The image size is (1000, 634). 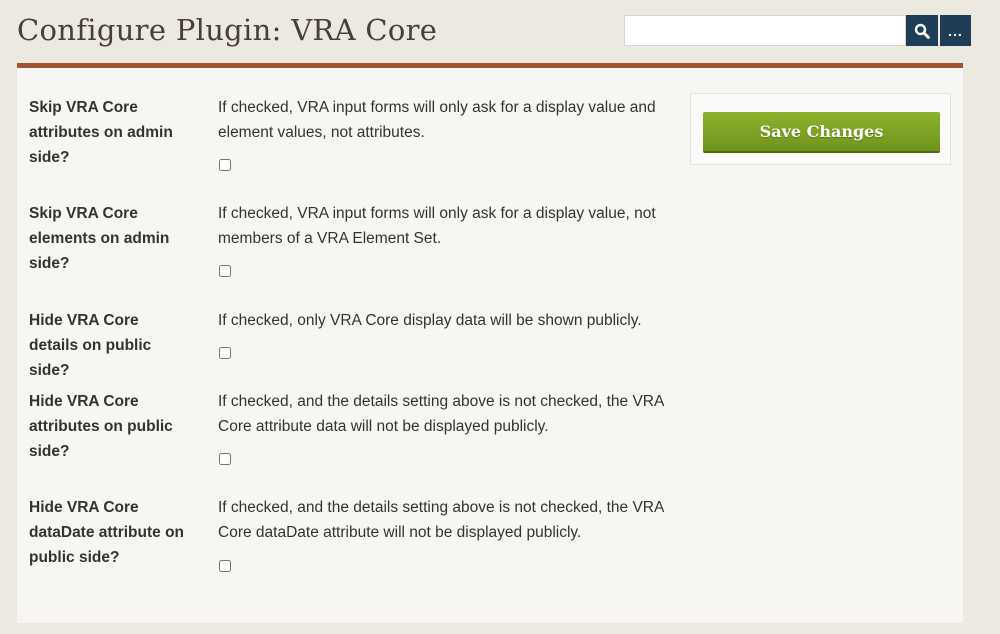 What do you see at coordinates (765, 30) in the screenshot?
I see `search-input` at bounding box center [765, 30].